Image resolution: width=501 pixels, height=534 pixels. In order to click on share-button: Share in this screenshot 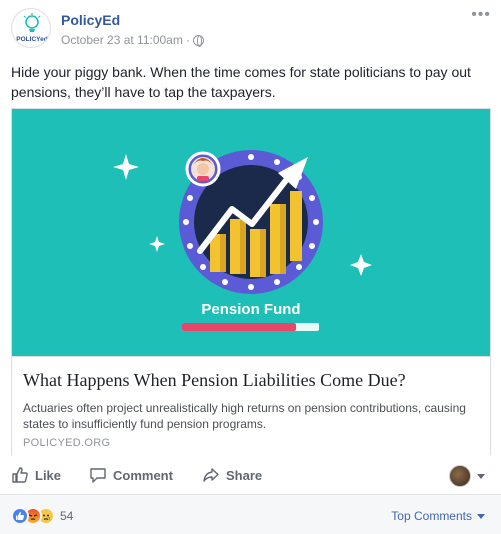, I will do `click(232, 475)`.